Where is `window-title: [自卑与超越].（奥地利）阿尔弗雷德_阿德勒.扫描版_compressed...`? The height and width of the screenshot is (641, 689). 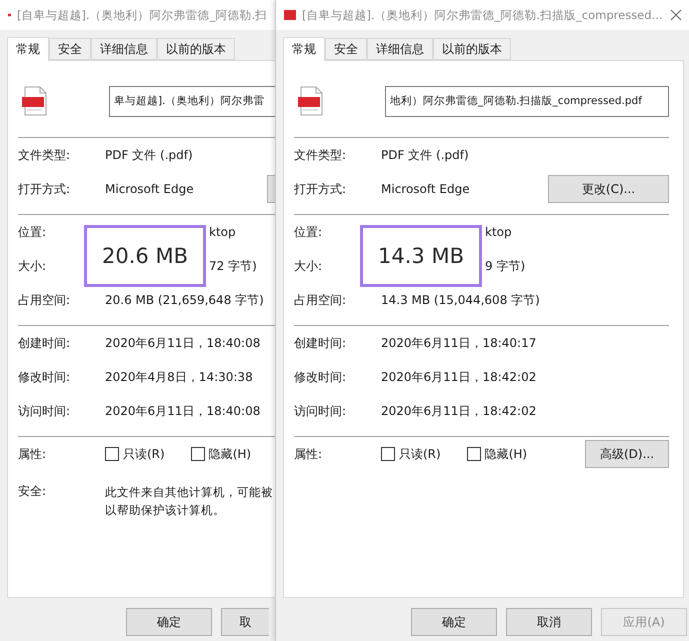
window-title: [自卑与超越].（奥地利）阿尔弗雷德_阿德勒.扫描版_compressed... is located at coordinates (483, 15).